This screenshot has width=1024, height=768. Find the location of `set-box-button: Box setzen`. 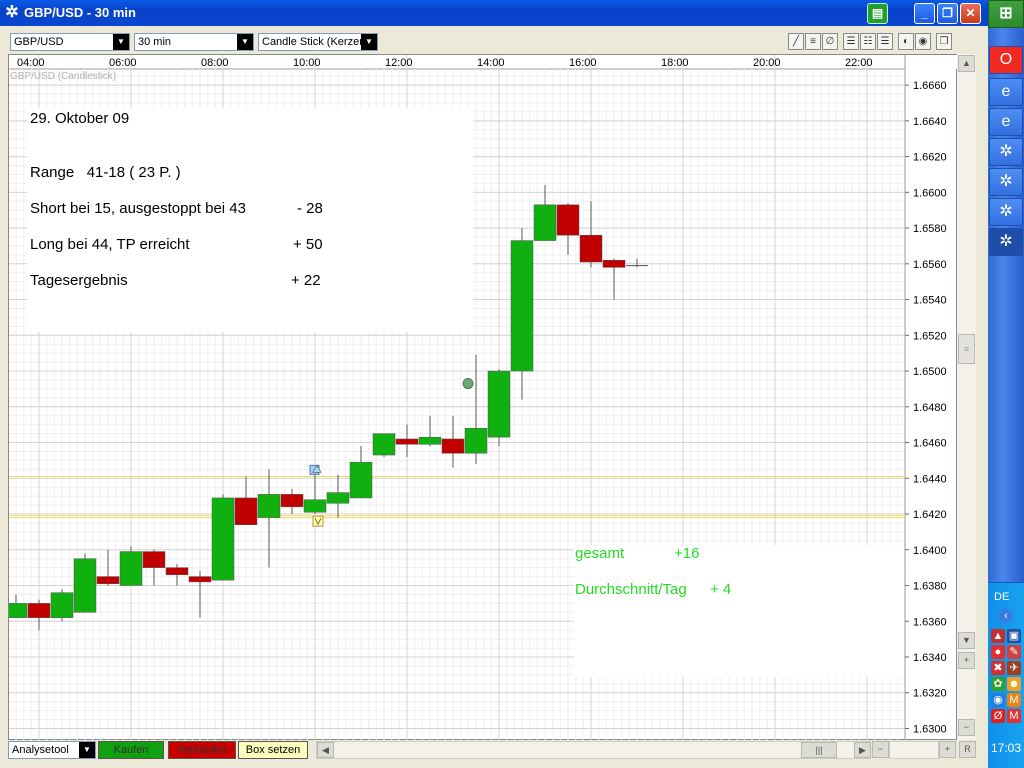

set-box-button: Box setzen is located at coordinates (273, 750).